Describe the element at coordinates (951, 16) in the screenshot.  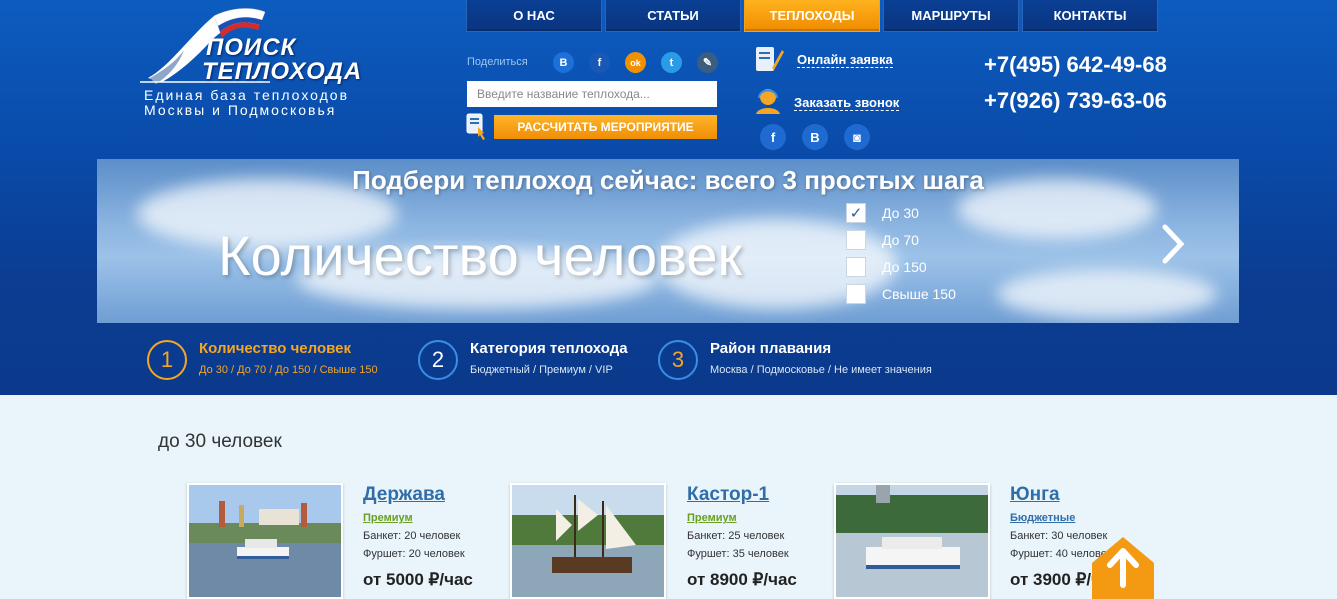
I see `nav-routes: МАРШРУТЫ` at that location.